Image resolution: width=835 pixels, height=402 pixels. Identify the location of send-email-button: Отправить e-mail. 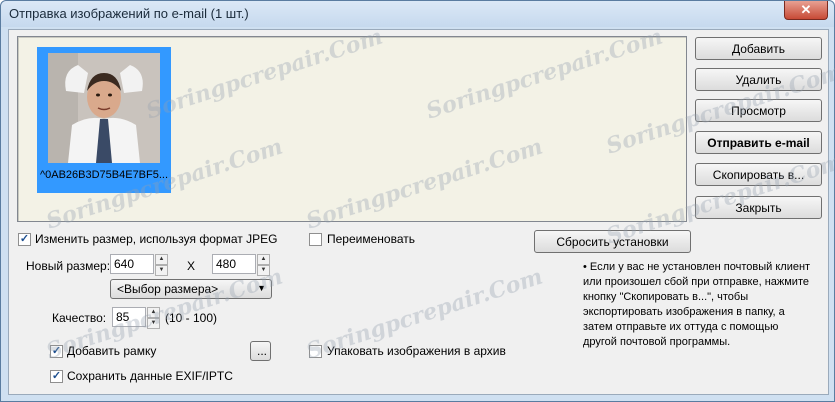
(758, 142).